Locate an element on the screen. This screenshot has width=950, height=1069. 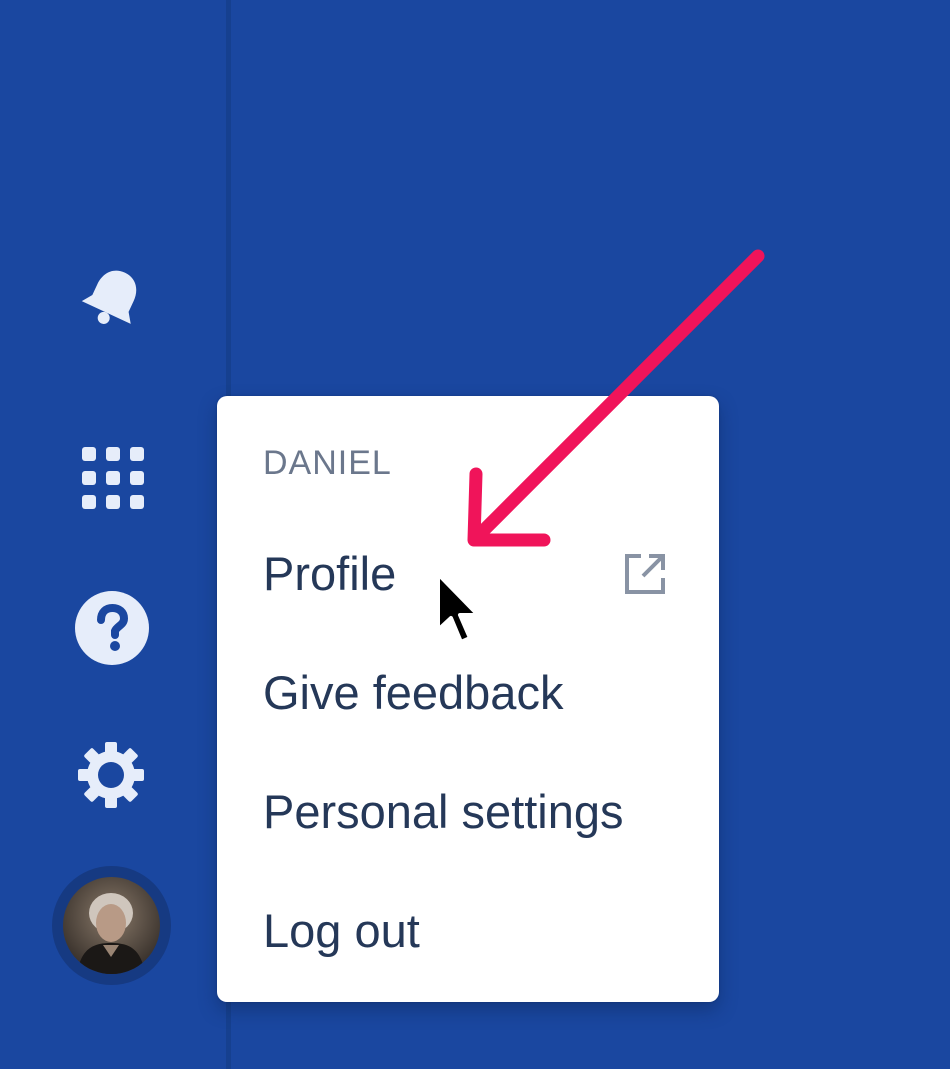
settings-icon is located at coordinates (111, 775).